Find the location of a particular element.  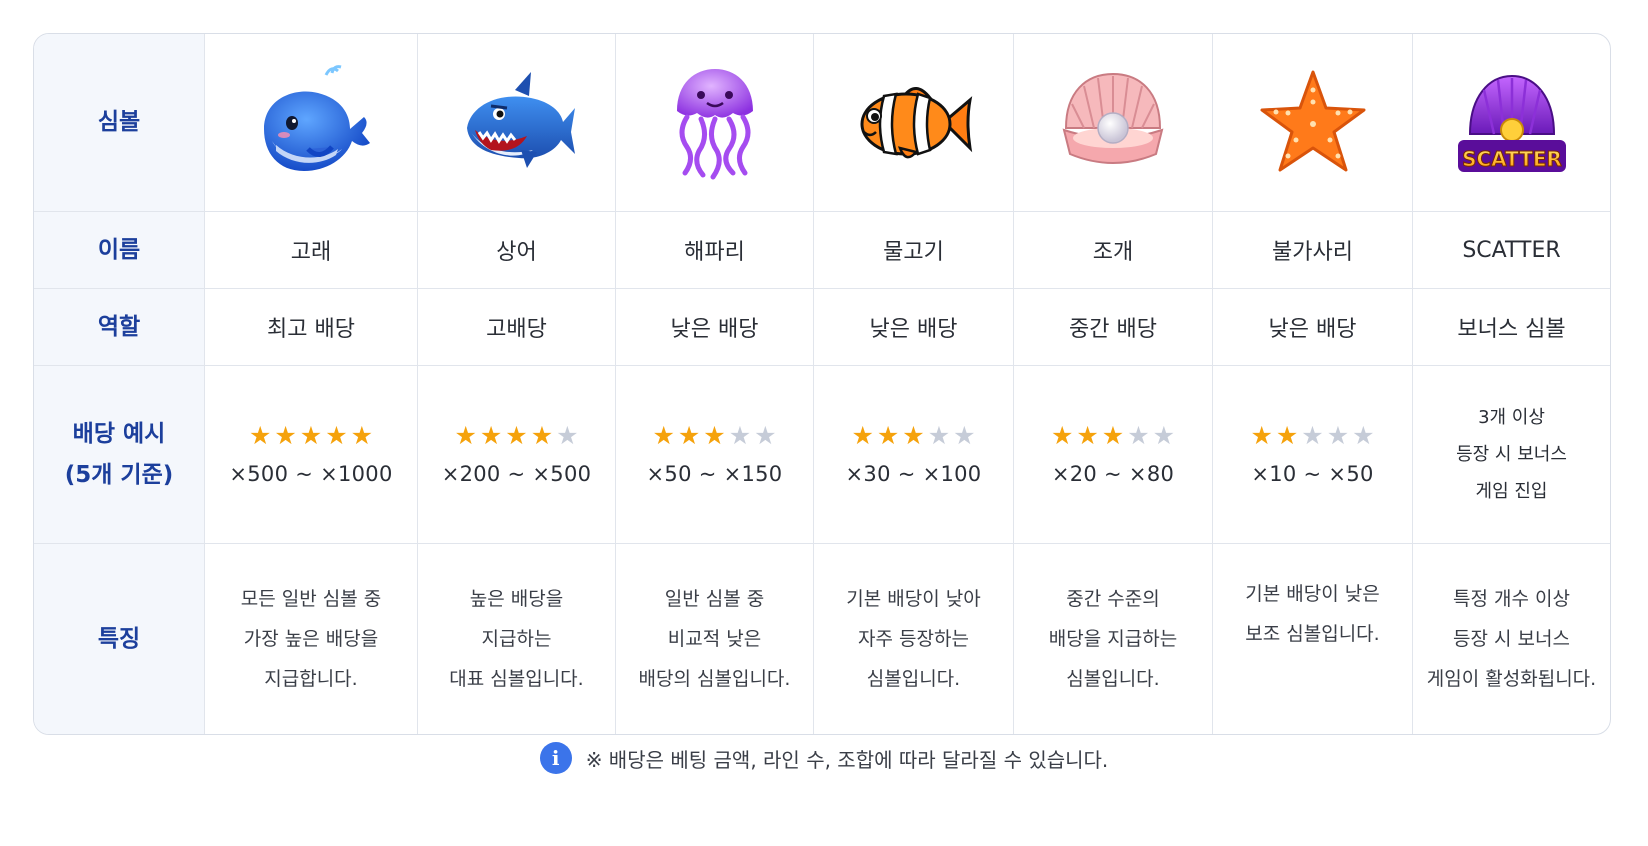

row-header-payout-line1: 배당 예시 is located at coordinates (119, 434).